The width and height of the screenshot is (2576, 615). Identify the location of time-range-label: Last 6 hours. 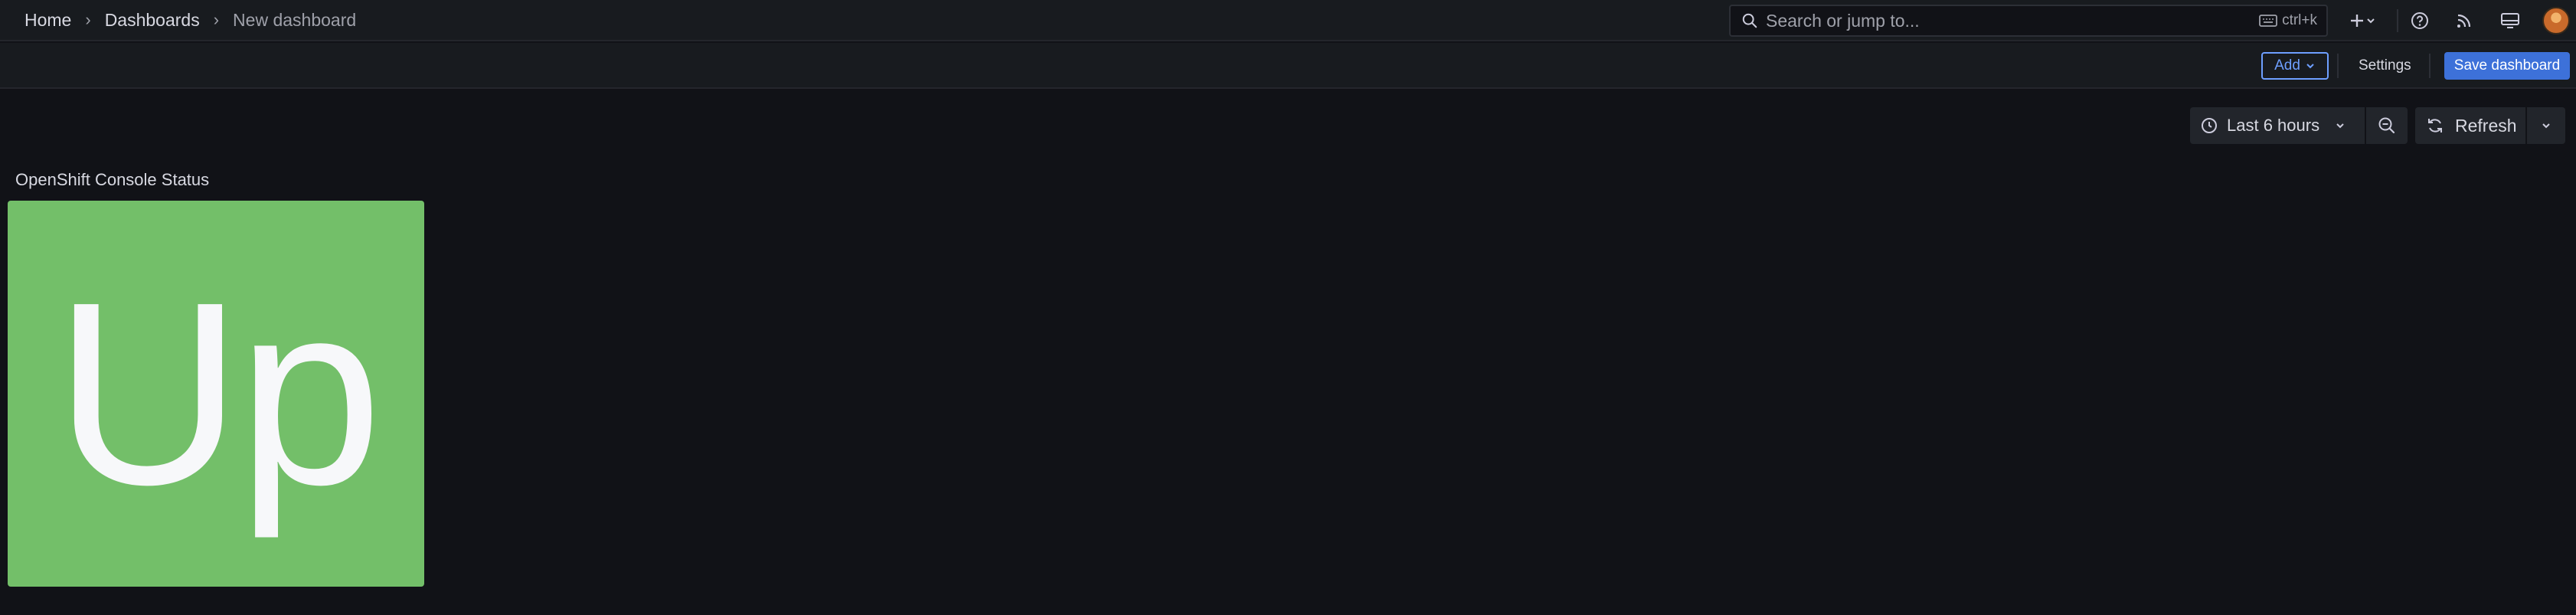
(2273, 125).